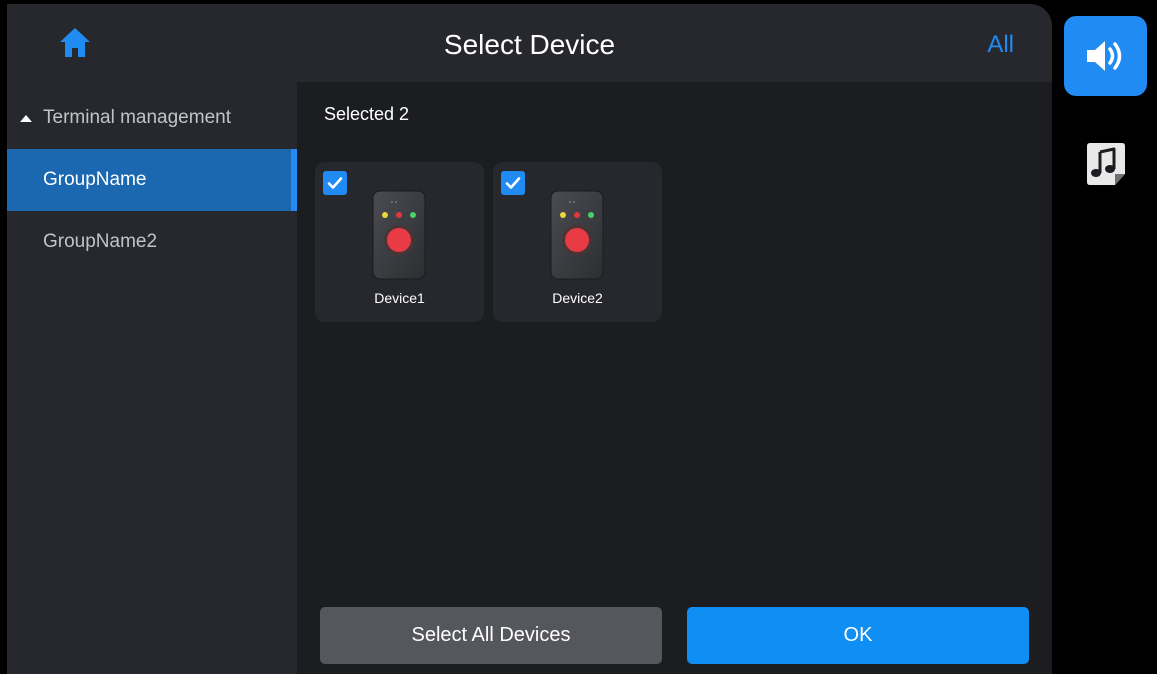 The image size is (1157, 674). I want to click on group-label: GroupName, so click(95, 179).